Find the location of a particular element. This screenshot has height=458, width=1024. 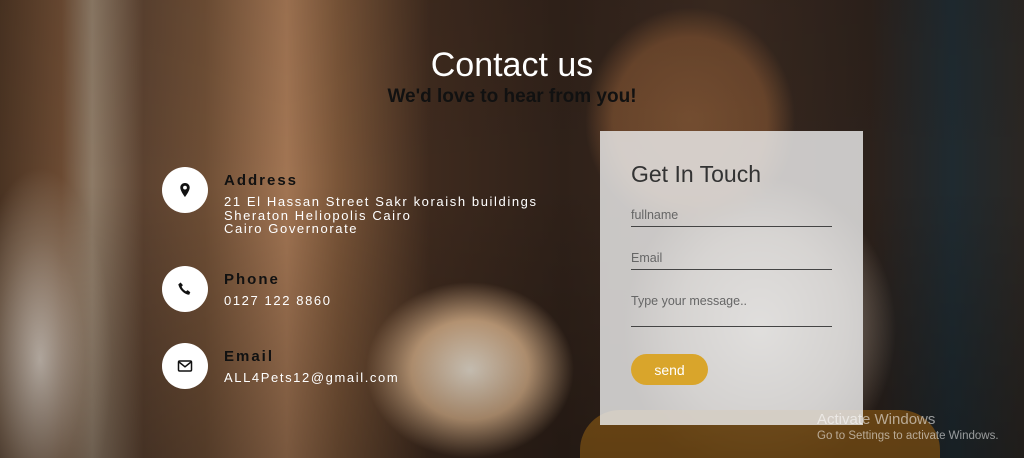

message-textarea is located at coordinates (731, 308).